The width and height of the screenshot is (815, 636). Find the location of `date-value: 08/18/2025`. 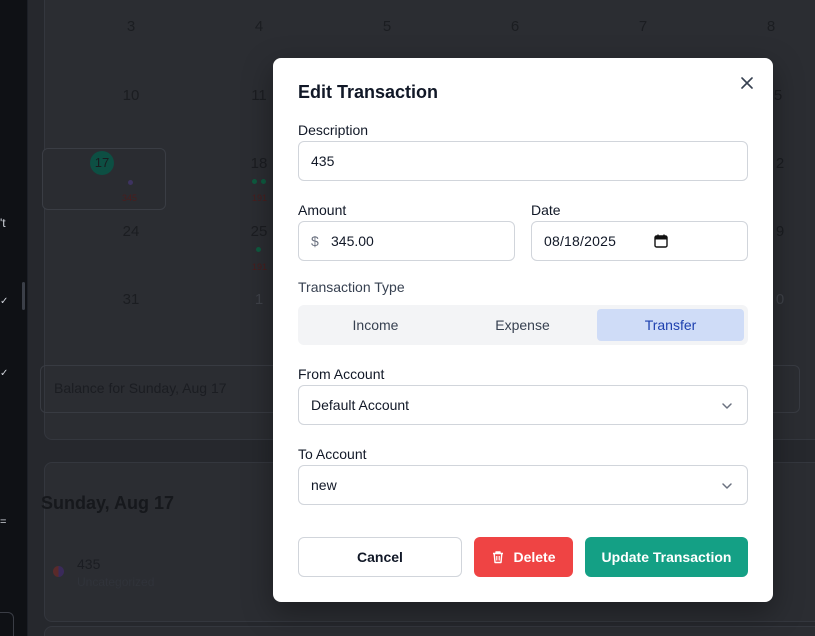

date-value: 08/18/2025 is located at coordinates (580, 241).